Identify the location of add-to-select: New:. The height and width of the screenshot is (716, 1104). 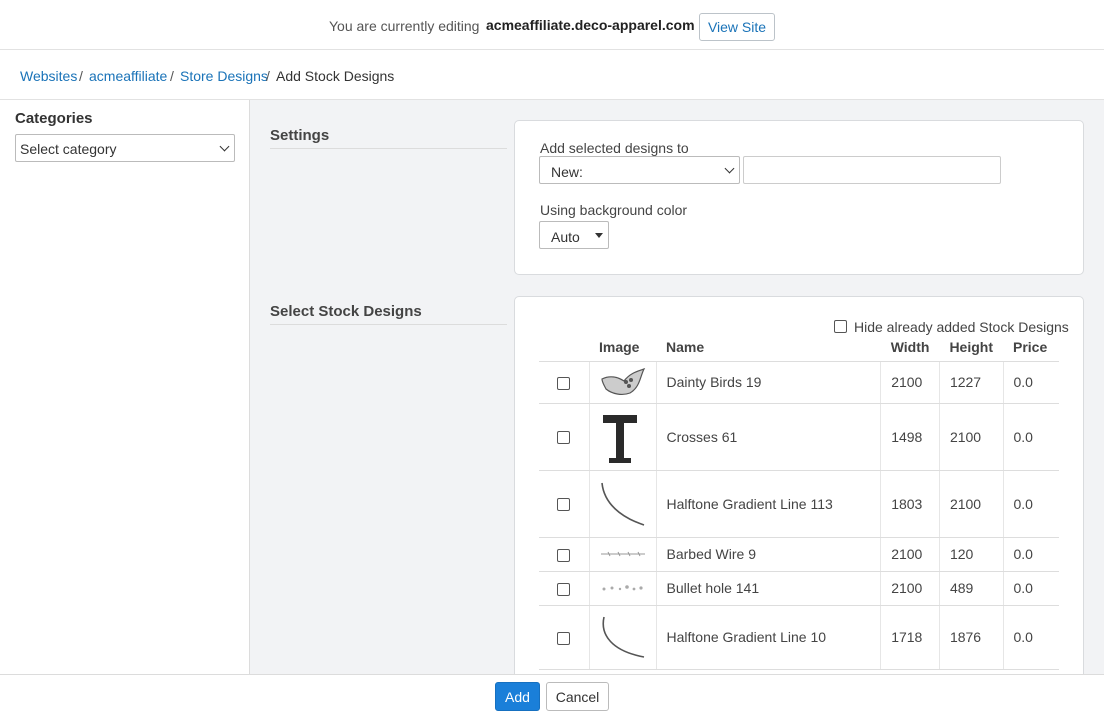
(639, 170).